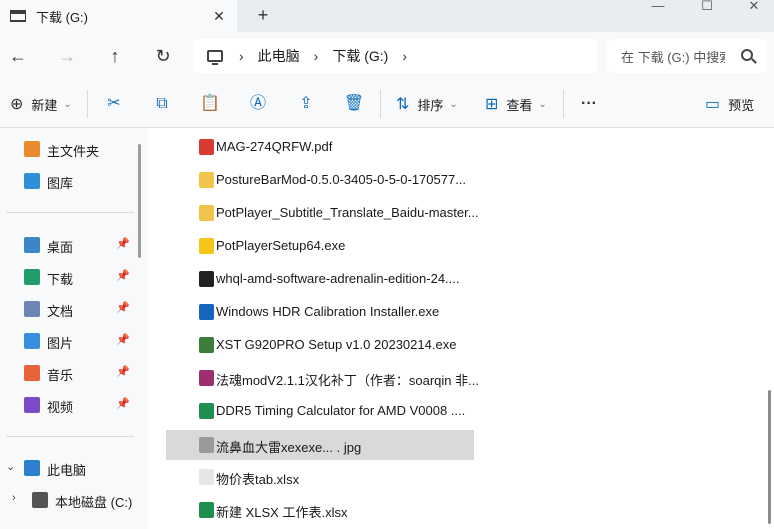 Image resolution: width=774 pixels, height=529 pixels. Describe the element at coordinates (747, 55) in the screenshot. I see `search-icon` at that location.